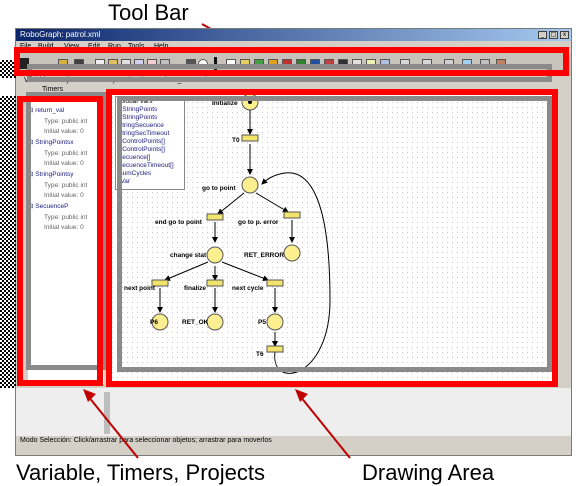  What do you see at coordinates (141, 472) in the screenshot?
I see `panel-annotation-label: Variable, Timers, Projects` at bounding box center [141, 472].